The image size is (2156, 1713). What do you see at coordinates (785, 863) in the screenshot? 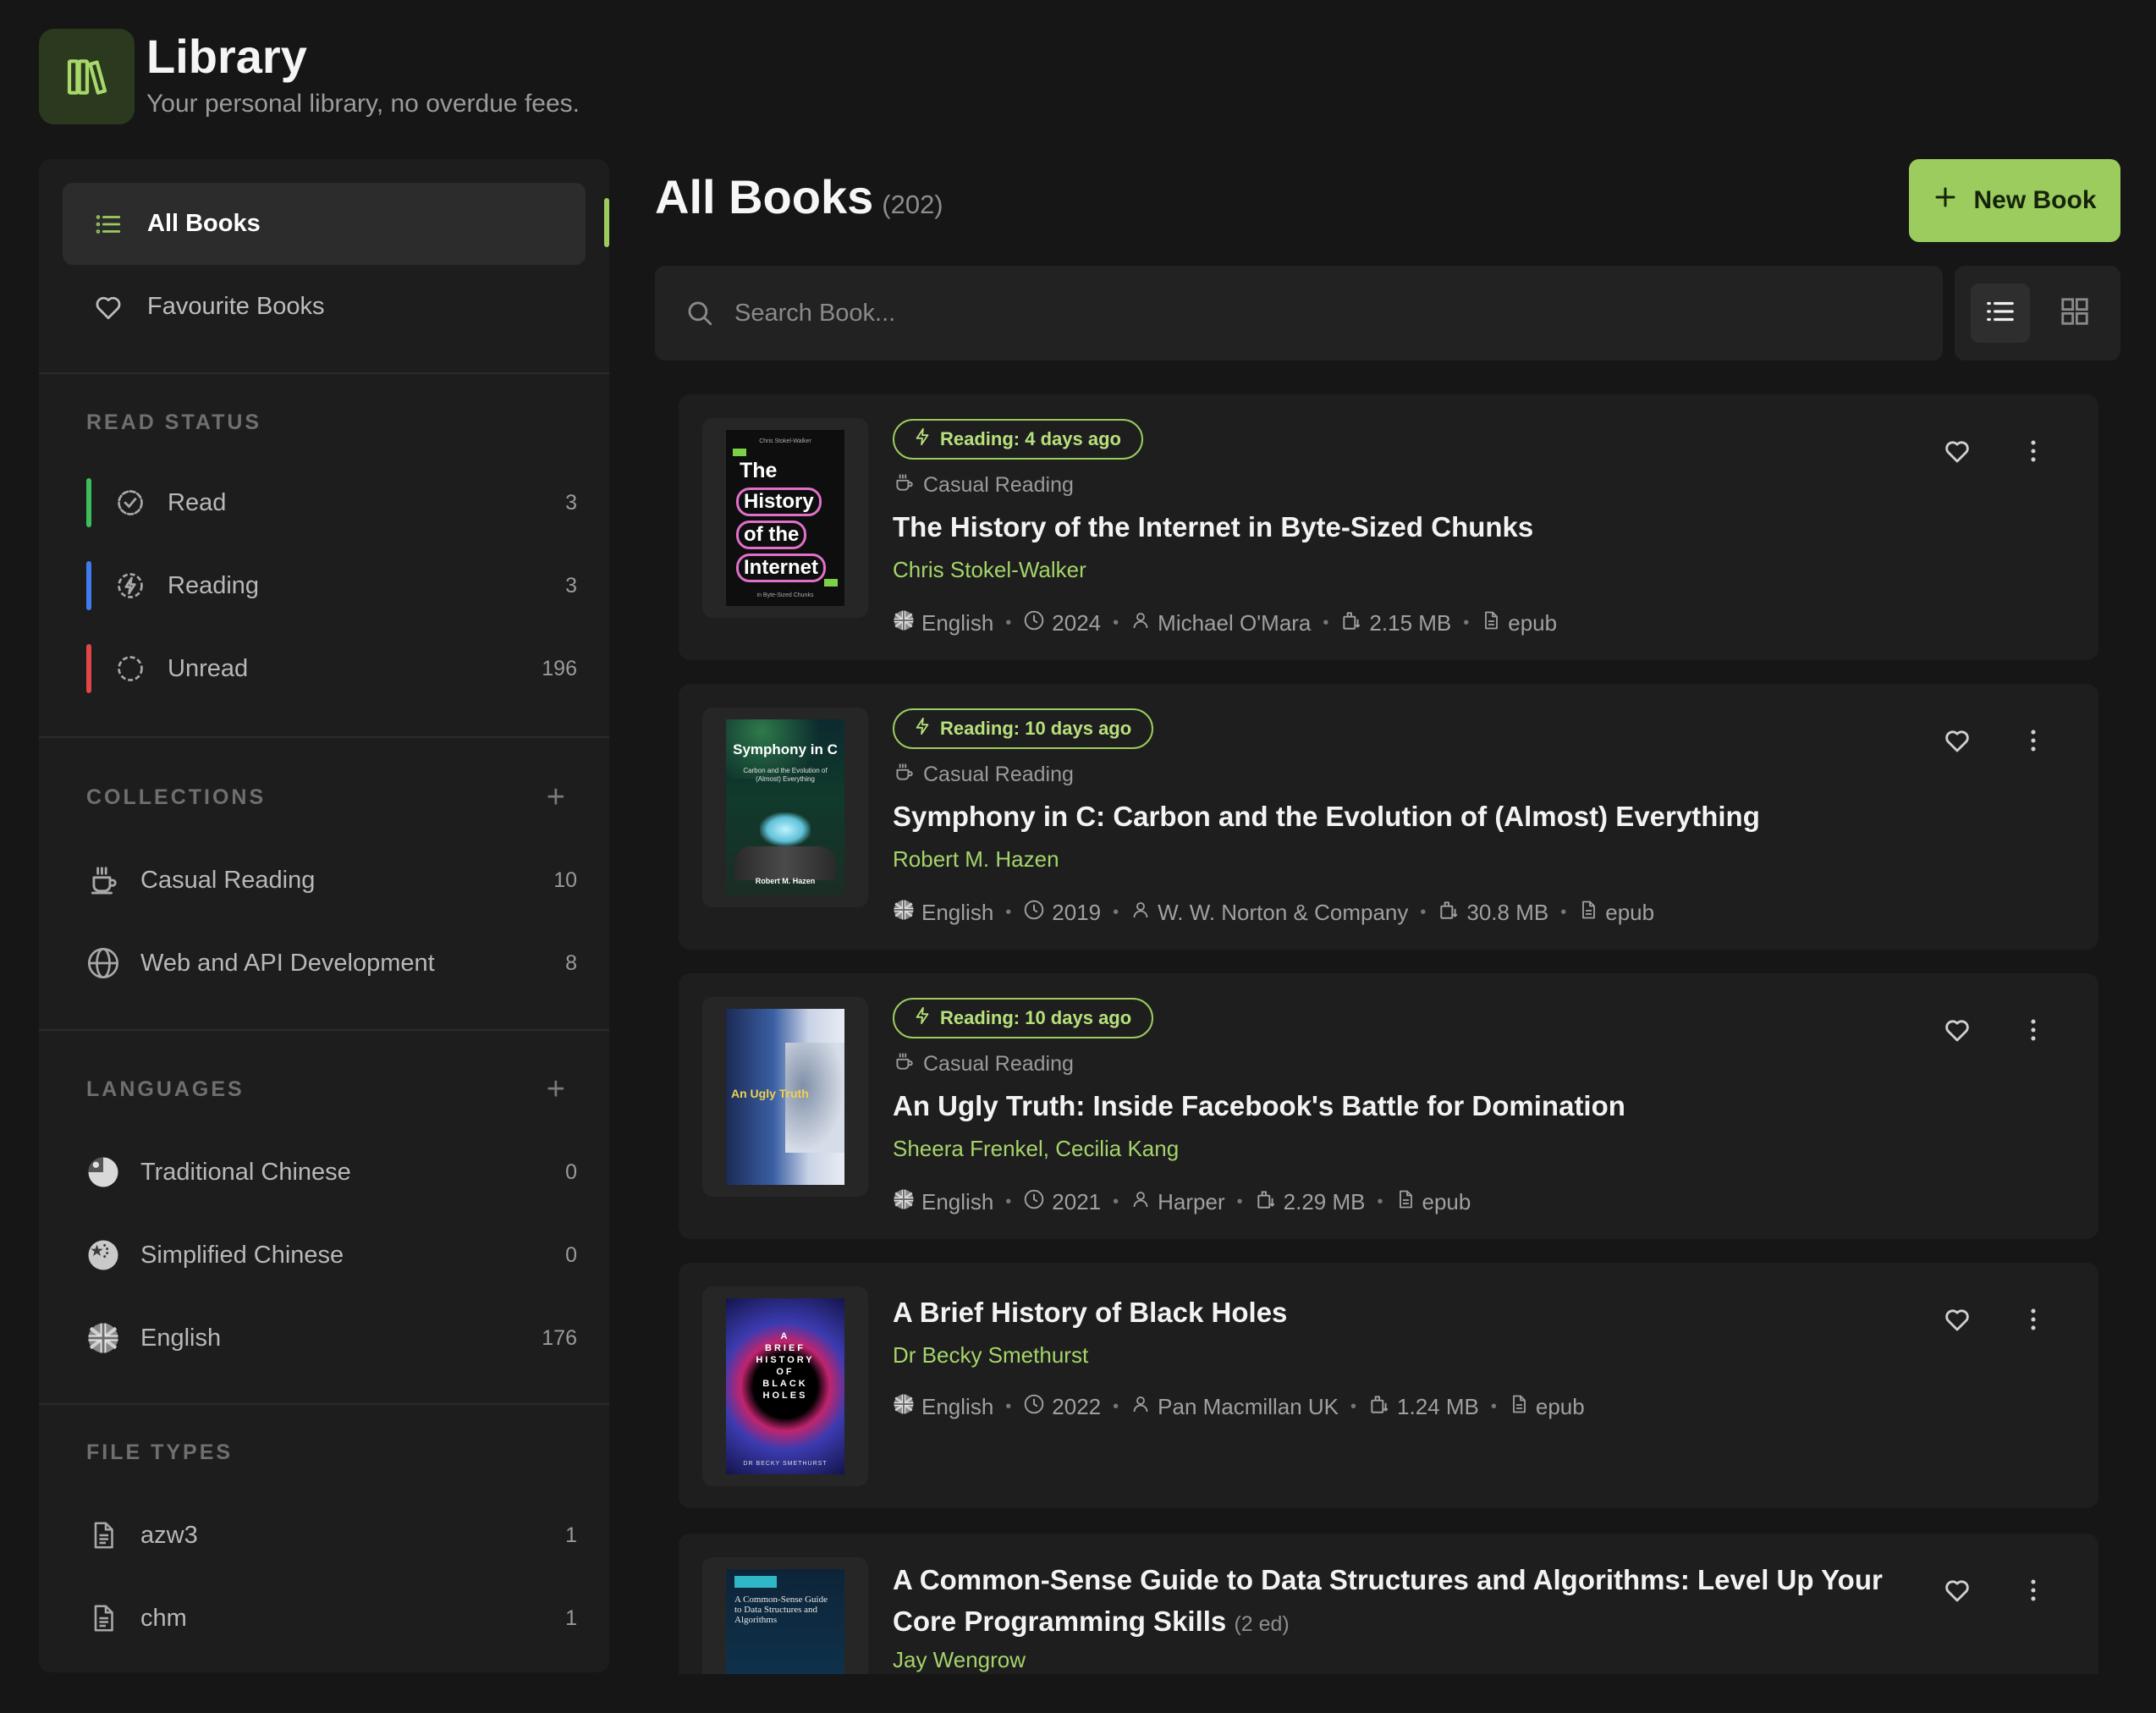
I see `cover-rocks` at bounding box center [785, 863].